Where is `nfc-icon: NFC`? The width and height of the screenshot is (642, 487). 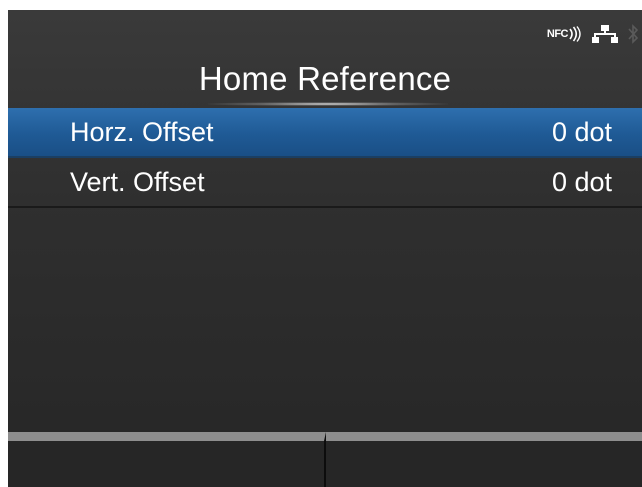 nfc-icon: NFC is located at coordinates (564, 34).